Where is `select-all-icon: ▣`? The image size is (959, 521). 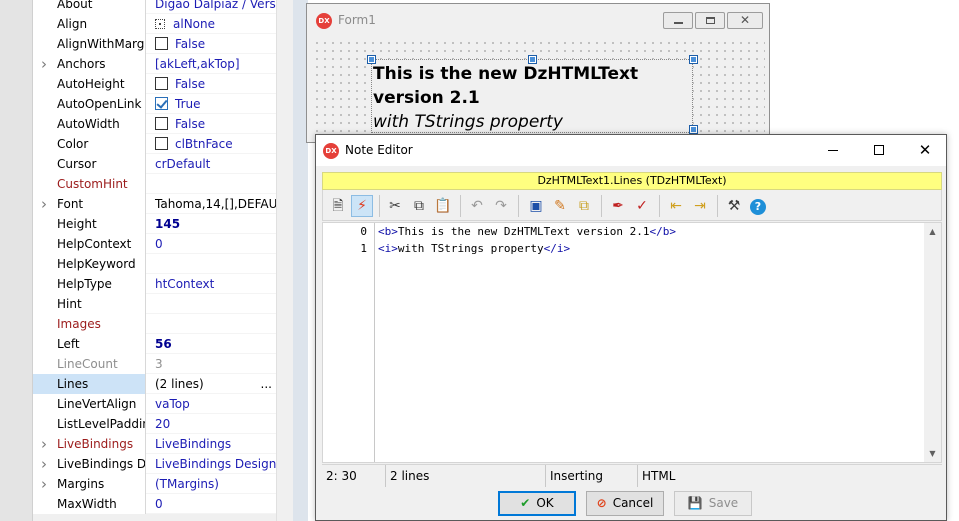
select-all-icon: ▣ is located at coordinates (536, 206).